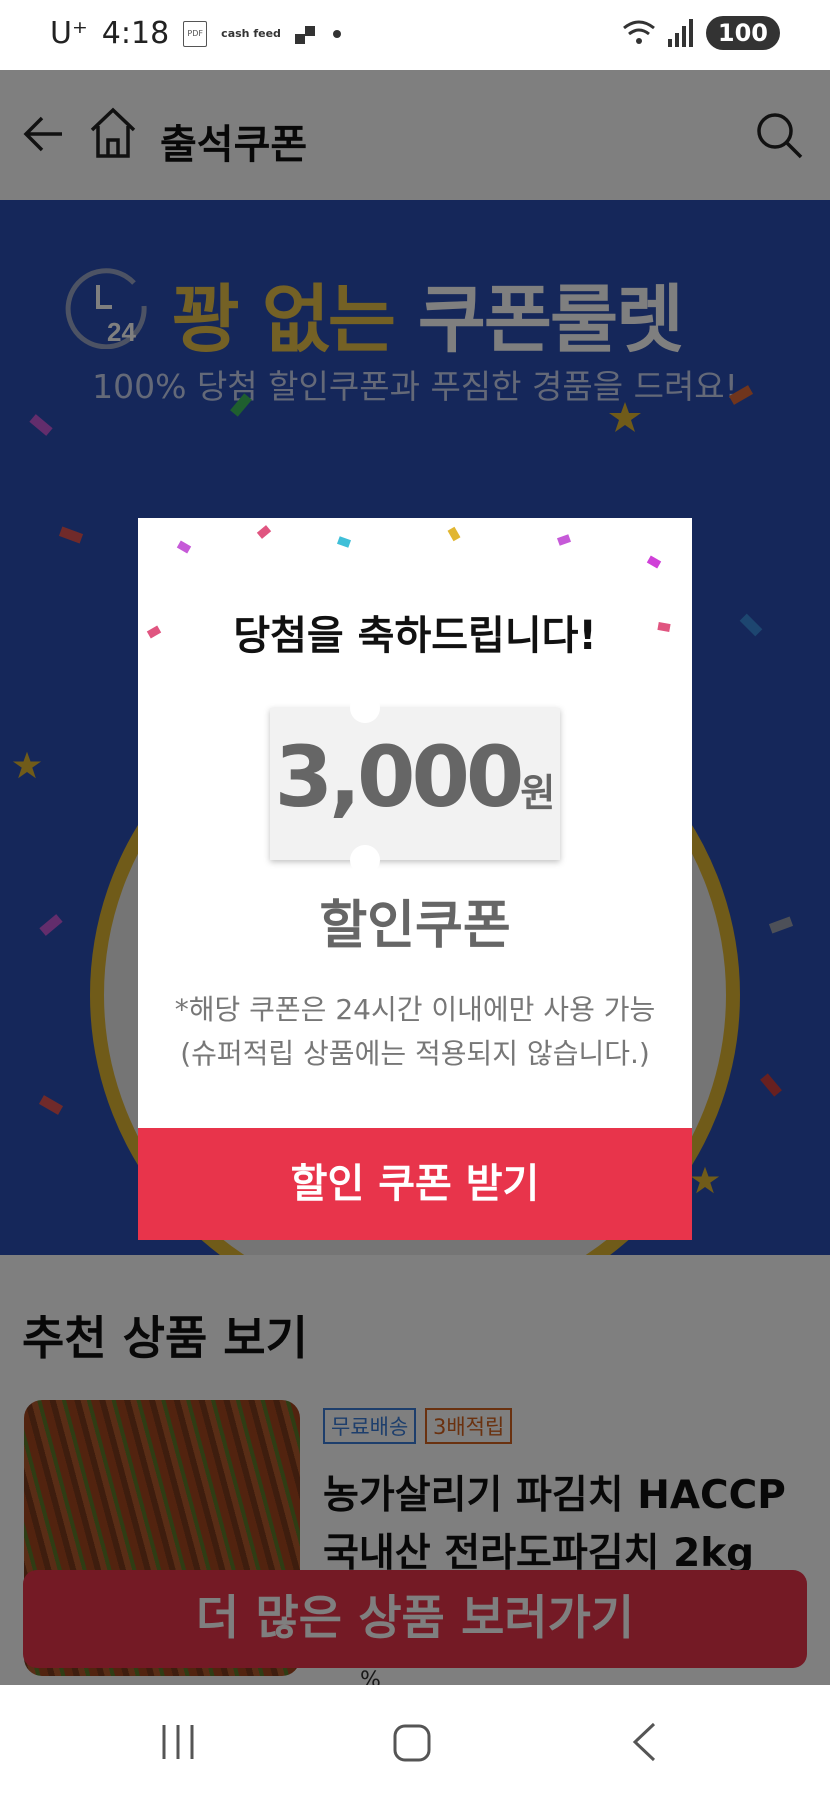 The width and height of the screenshot is (830, 1798). I want to click on wifi-icon, so click(638, 32).